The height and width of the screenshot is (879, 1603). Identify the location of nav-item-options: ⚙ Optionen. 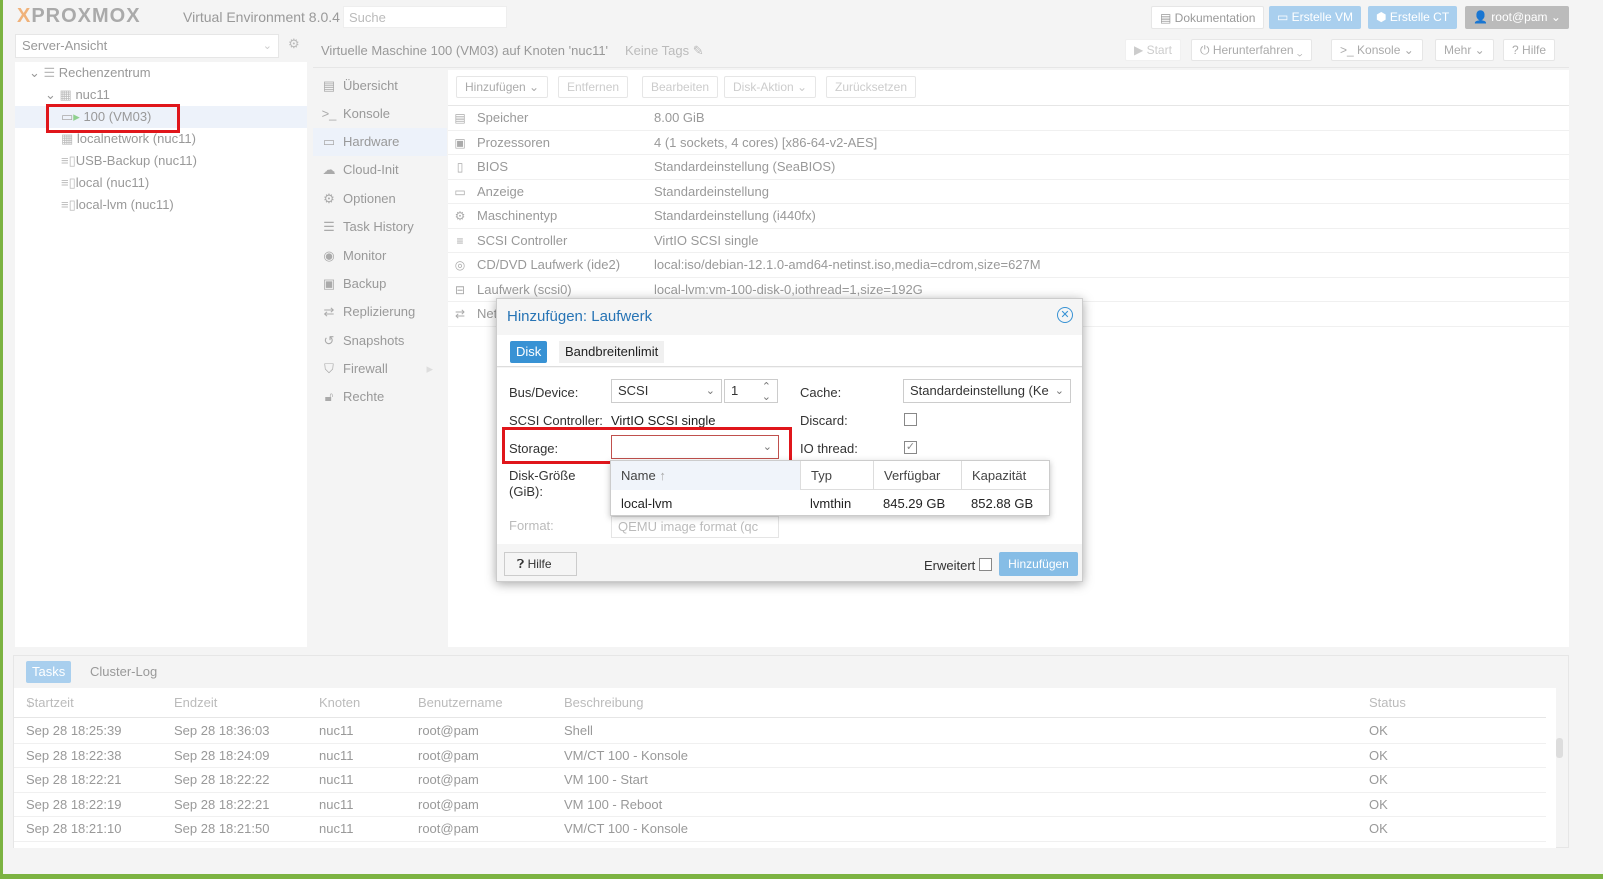
(380, 199).